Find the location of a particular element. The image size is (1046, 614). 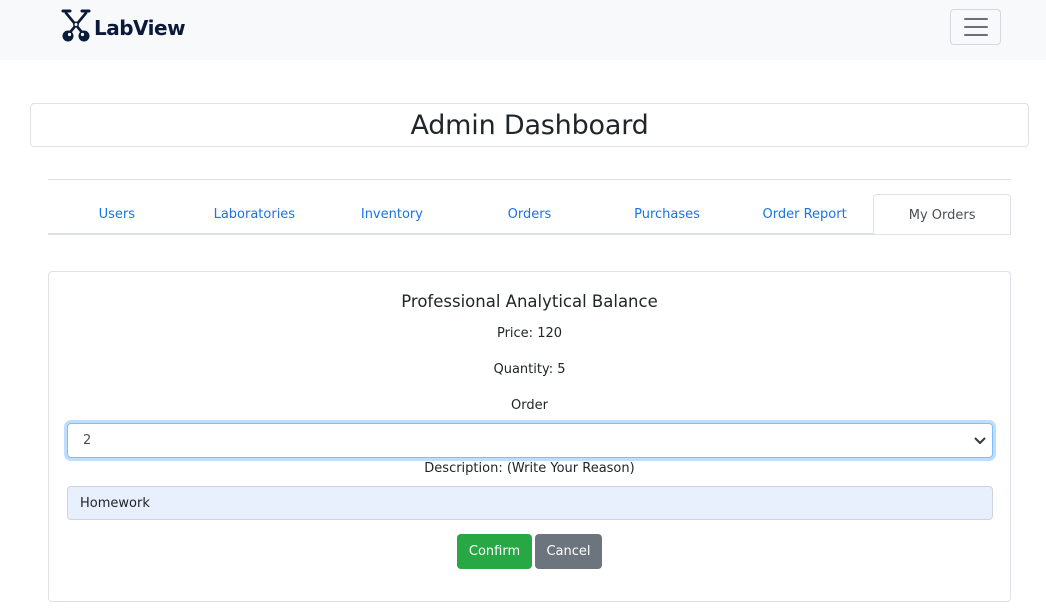

order-quantity-select: 2 is located at coordinates (530, 440).